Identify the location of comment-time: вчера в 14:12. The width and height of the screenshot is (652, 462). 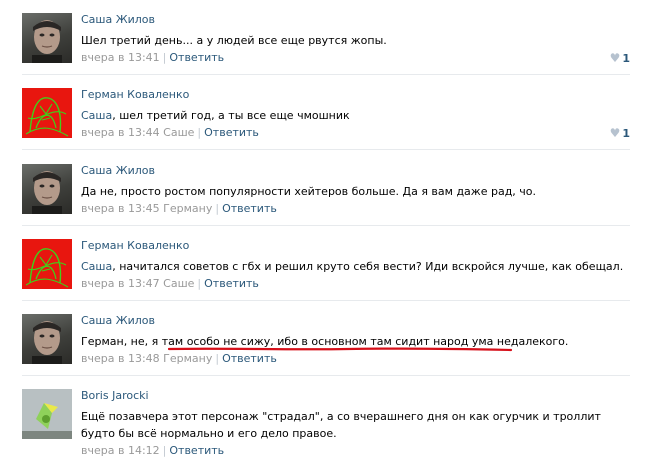
(120, 450).